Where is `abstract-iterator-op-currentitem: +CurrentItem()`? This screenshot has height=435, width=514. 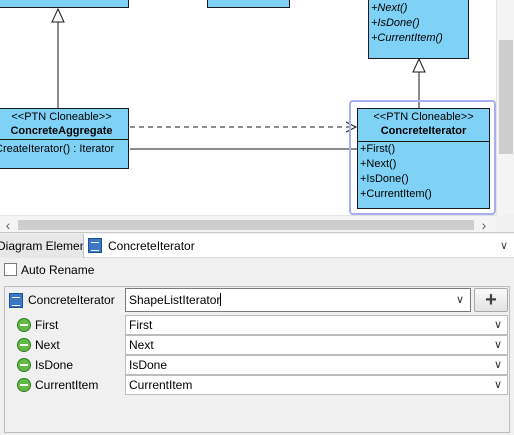
abstract-iterator-op-currentitem: +CurrentItem() is located at coordinates (407, 38).